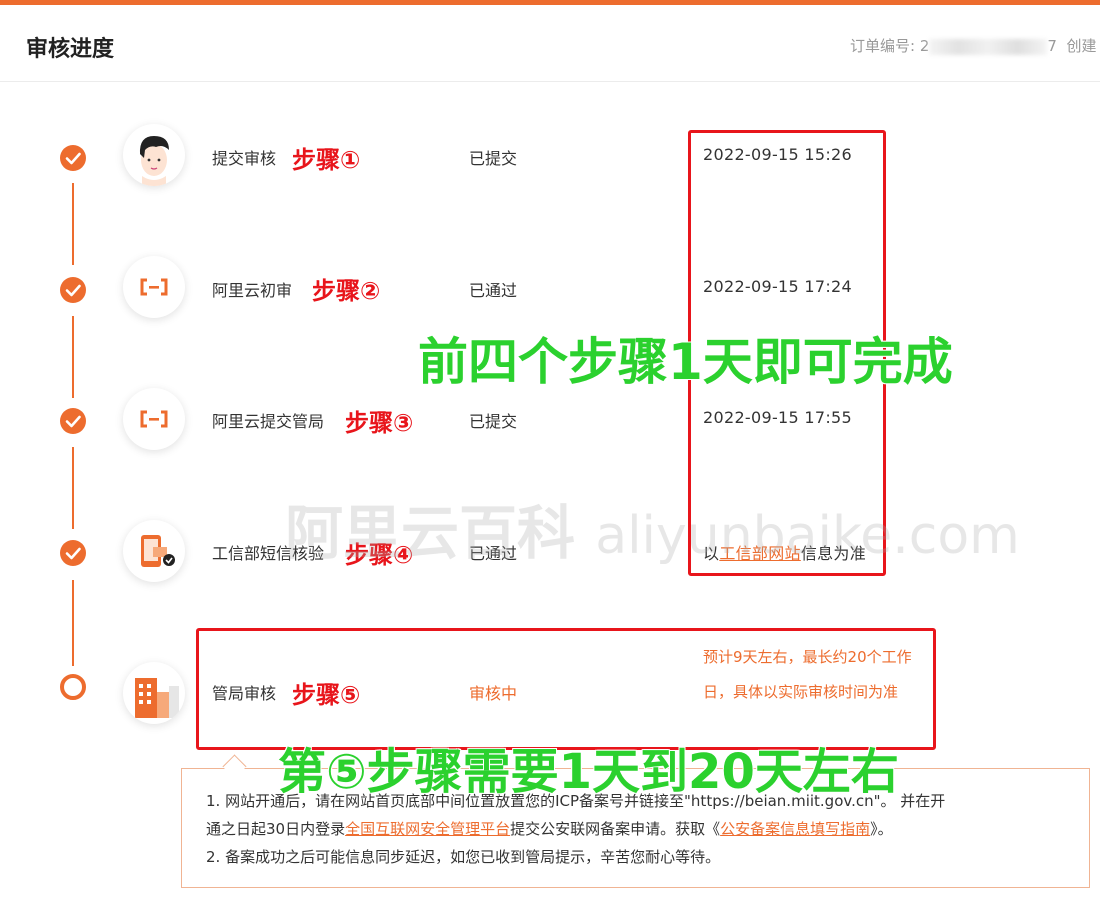 This screenshot has width=1100, height=905. Describe the element at coordinates (154, 155) in the screenshot. I see `person-avatar-icon` at that location.